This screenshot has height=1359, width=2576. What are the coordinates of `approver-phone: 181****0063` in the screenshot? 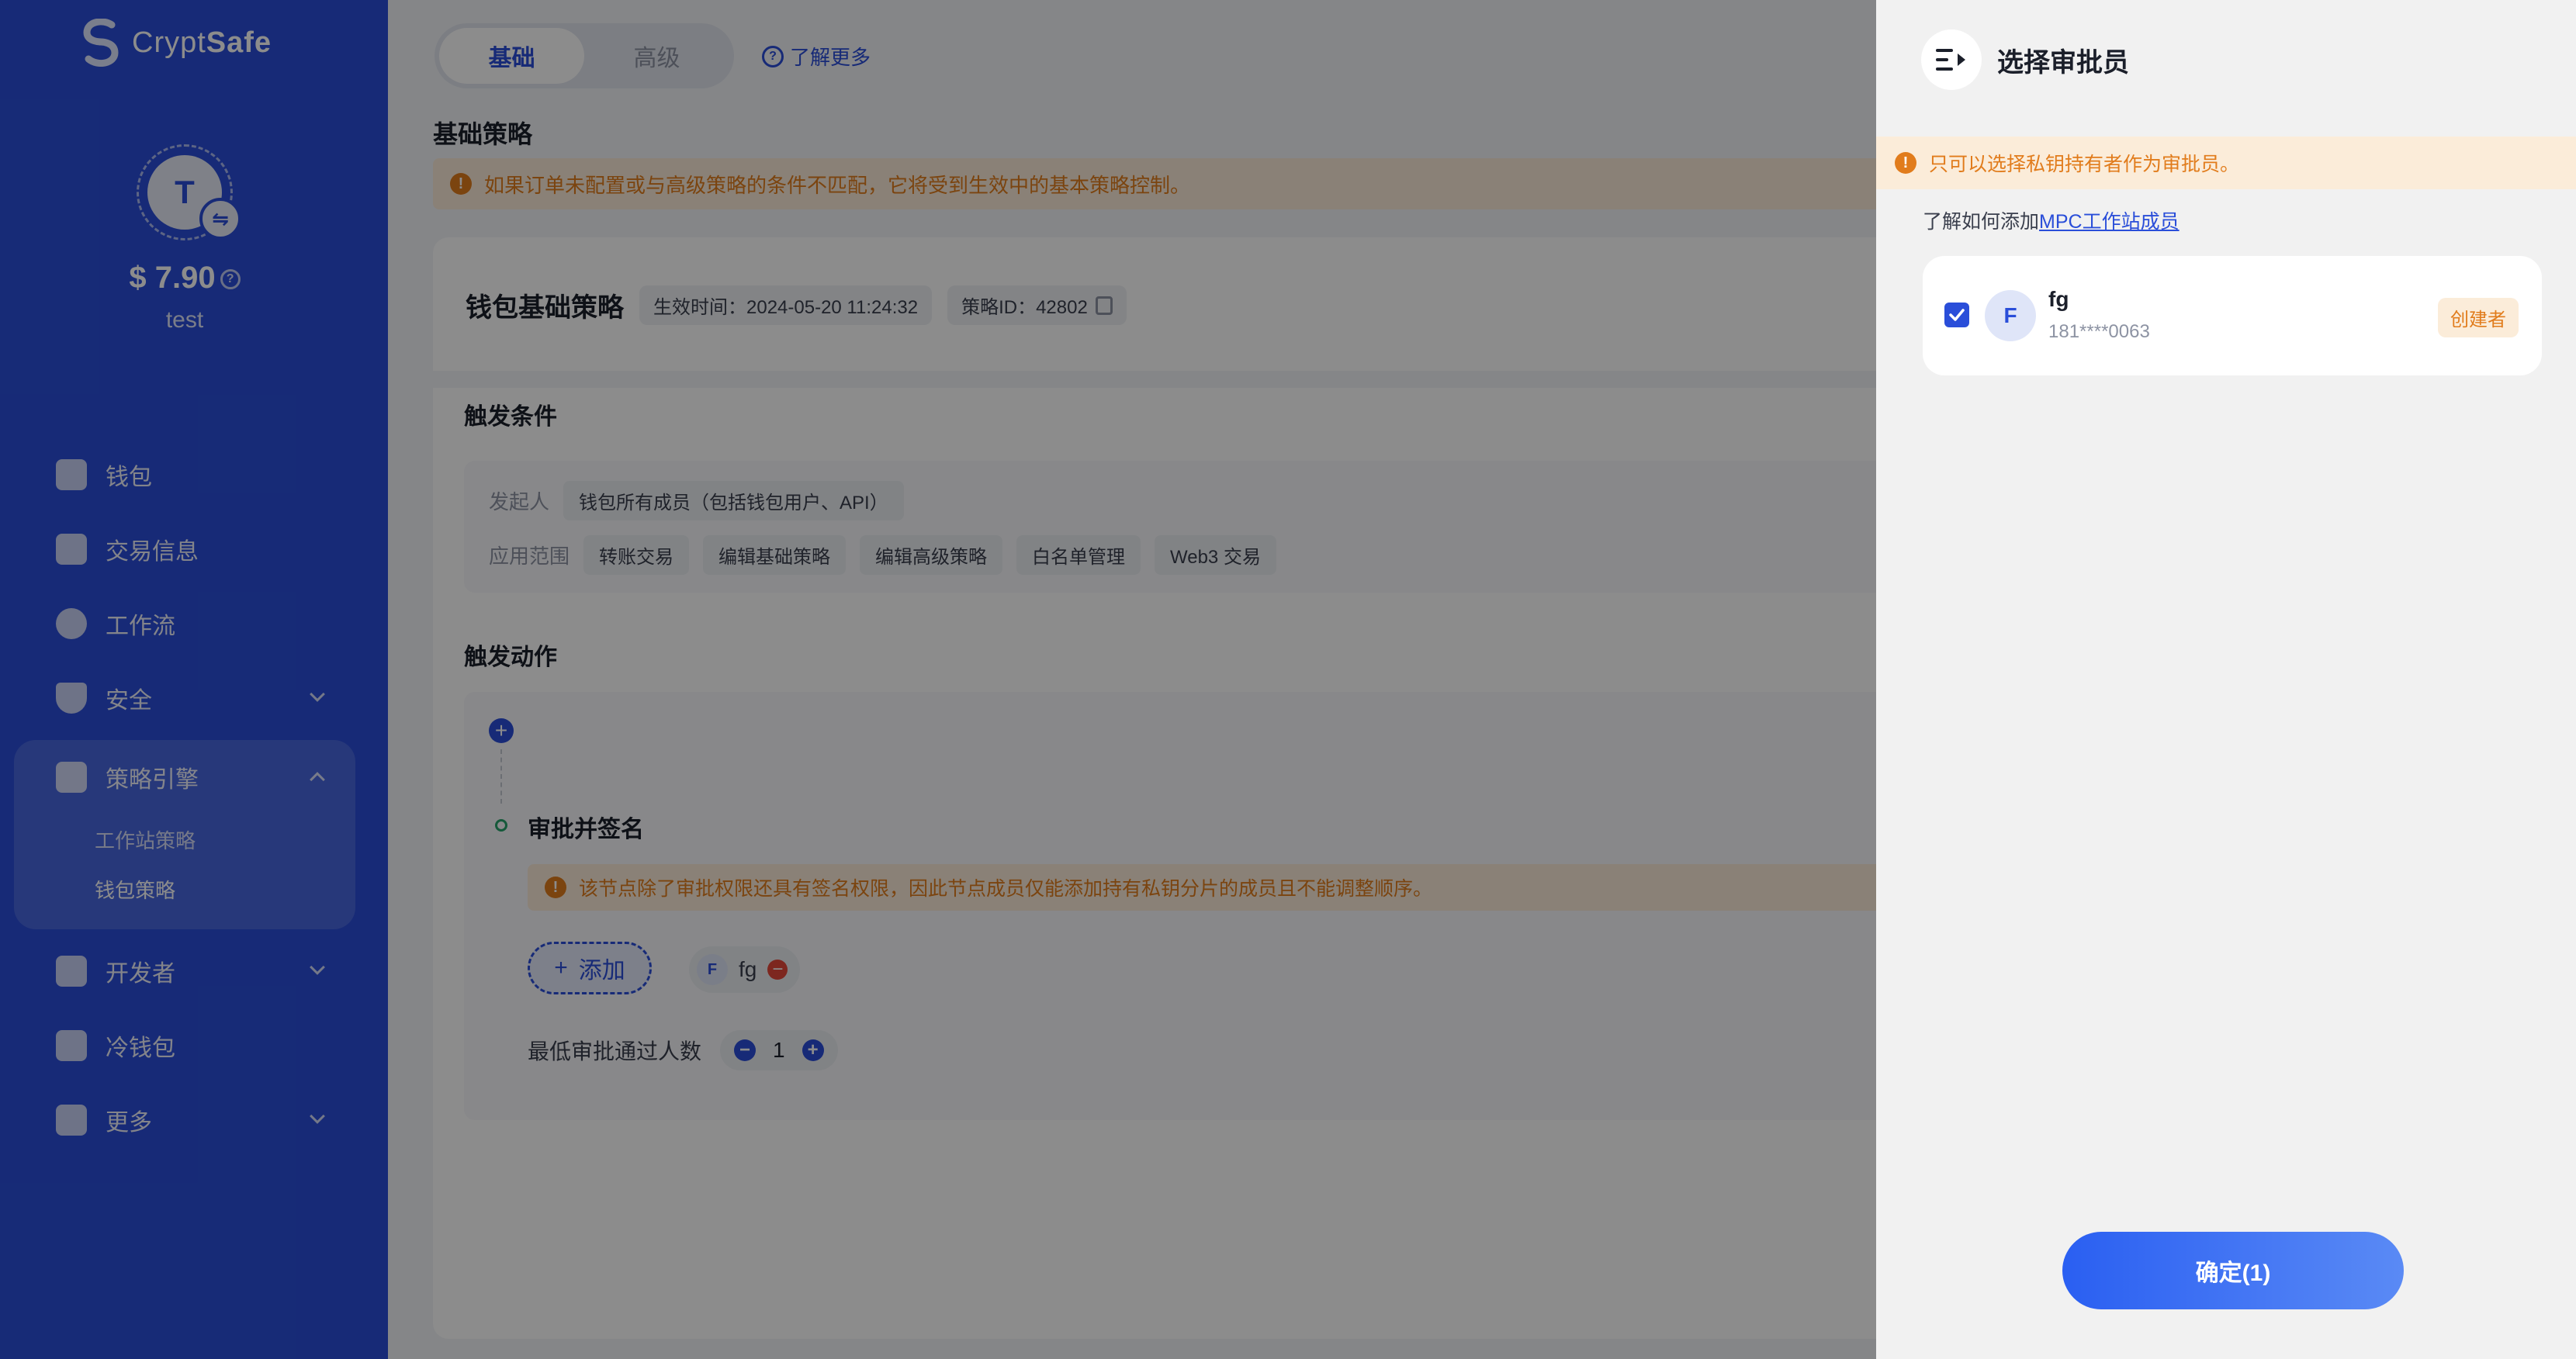 It's located at (2099, 331).